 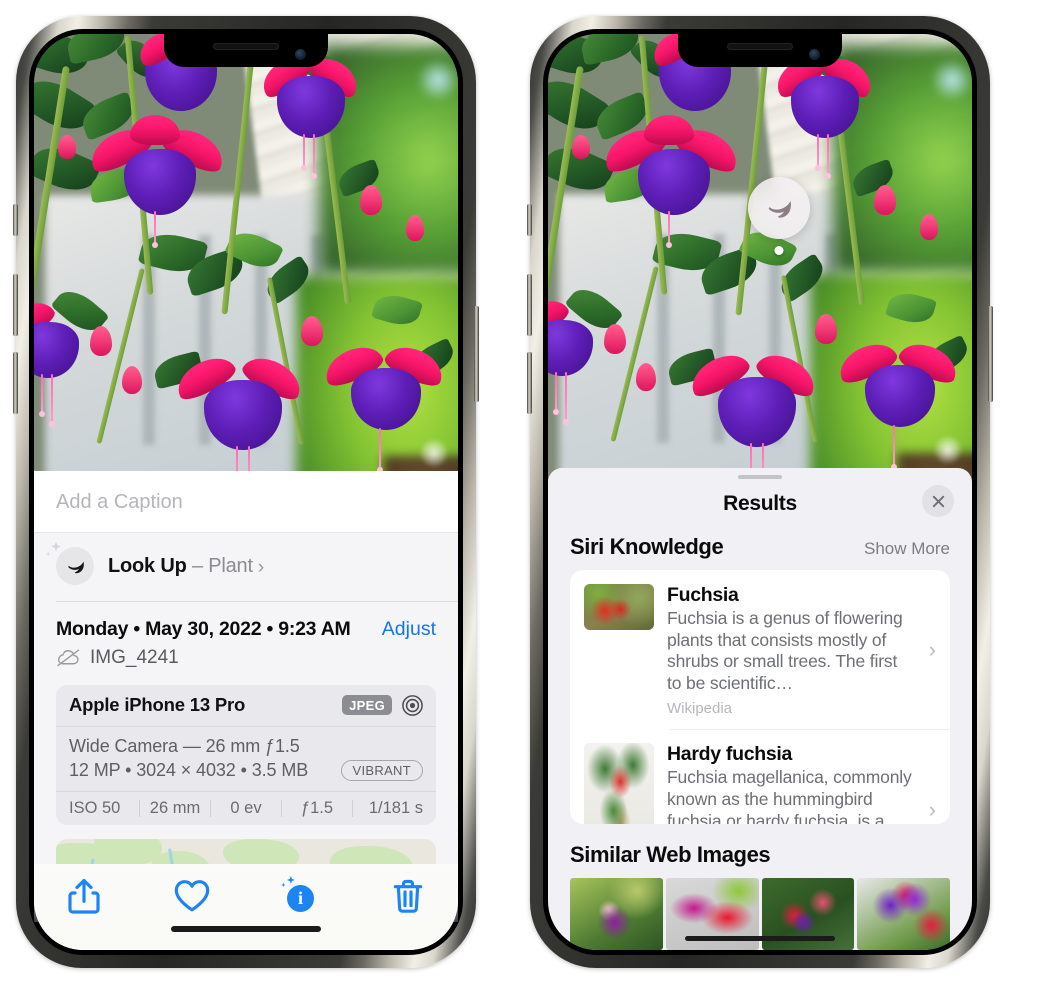 I want to click on exif-focal: 26 mm, so click(x=175, y=807).